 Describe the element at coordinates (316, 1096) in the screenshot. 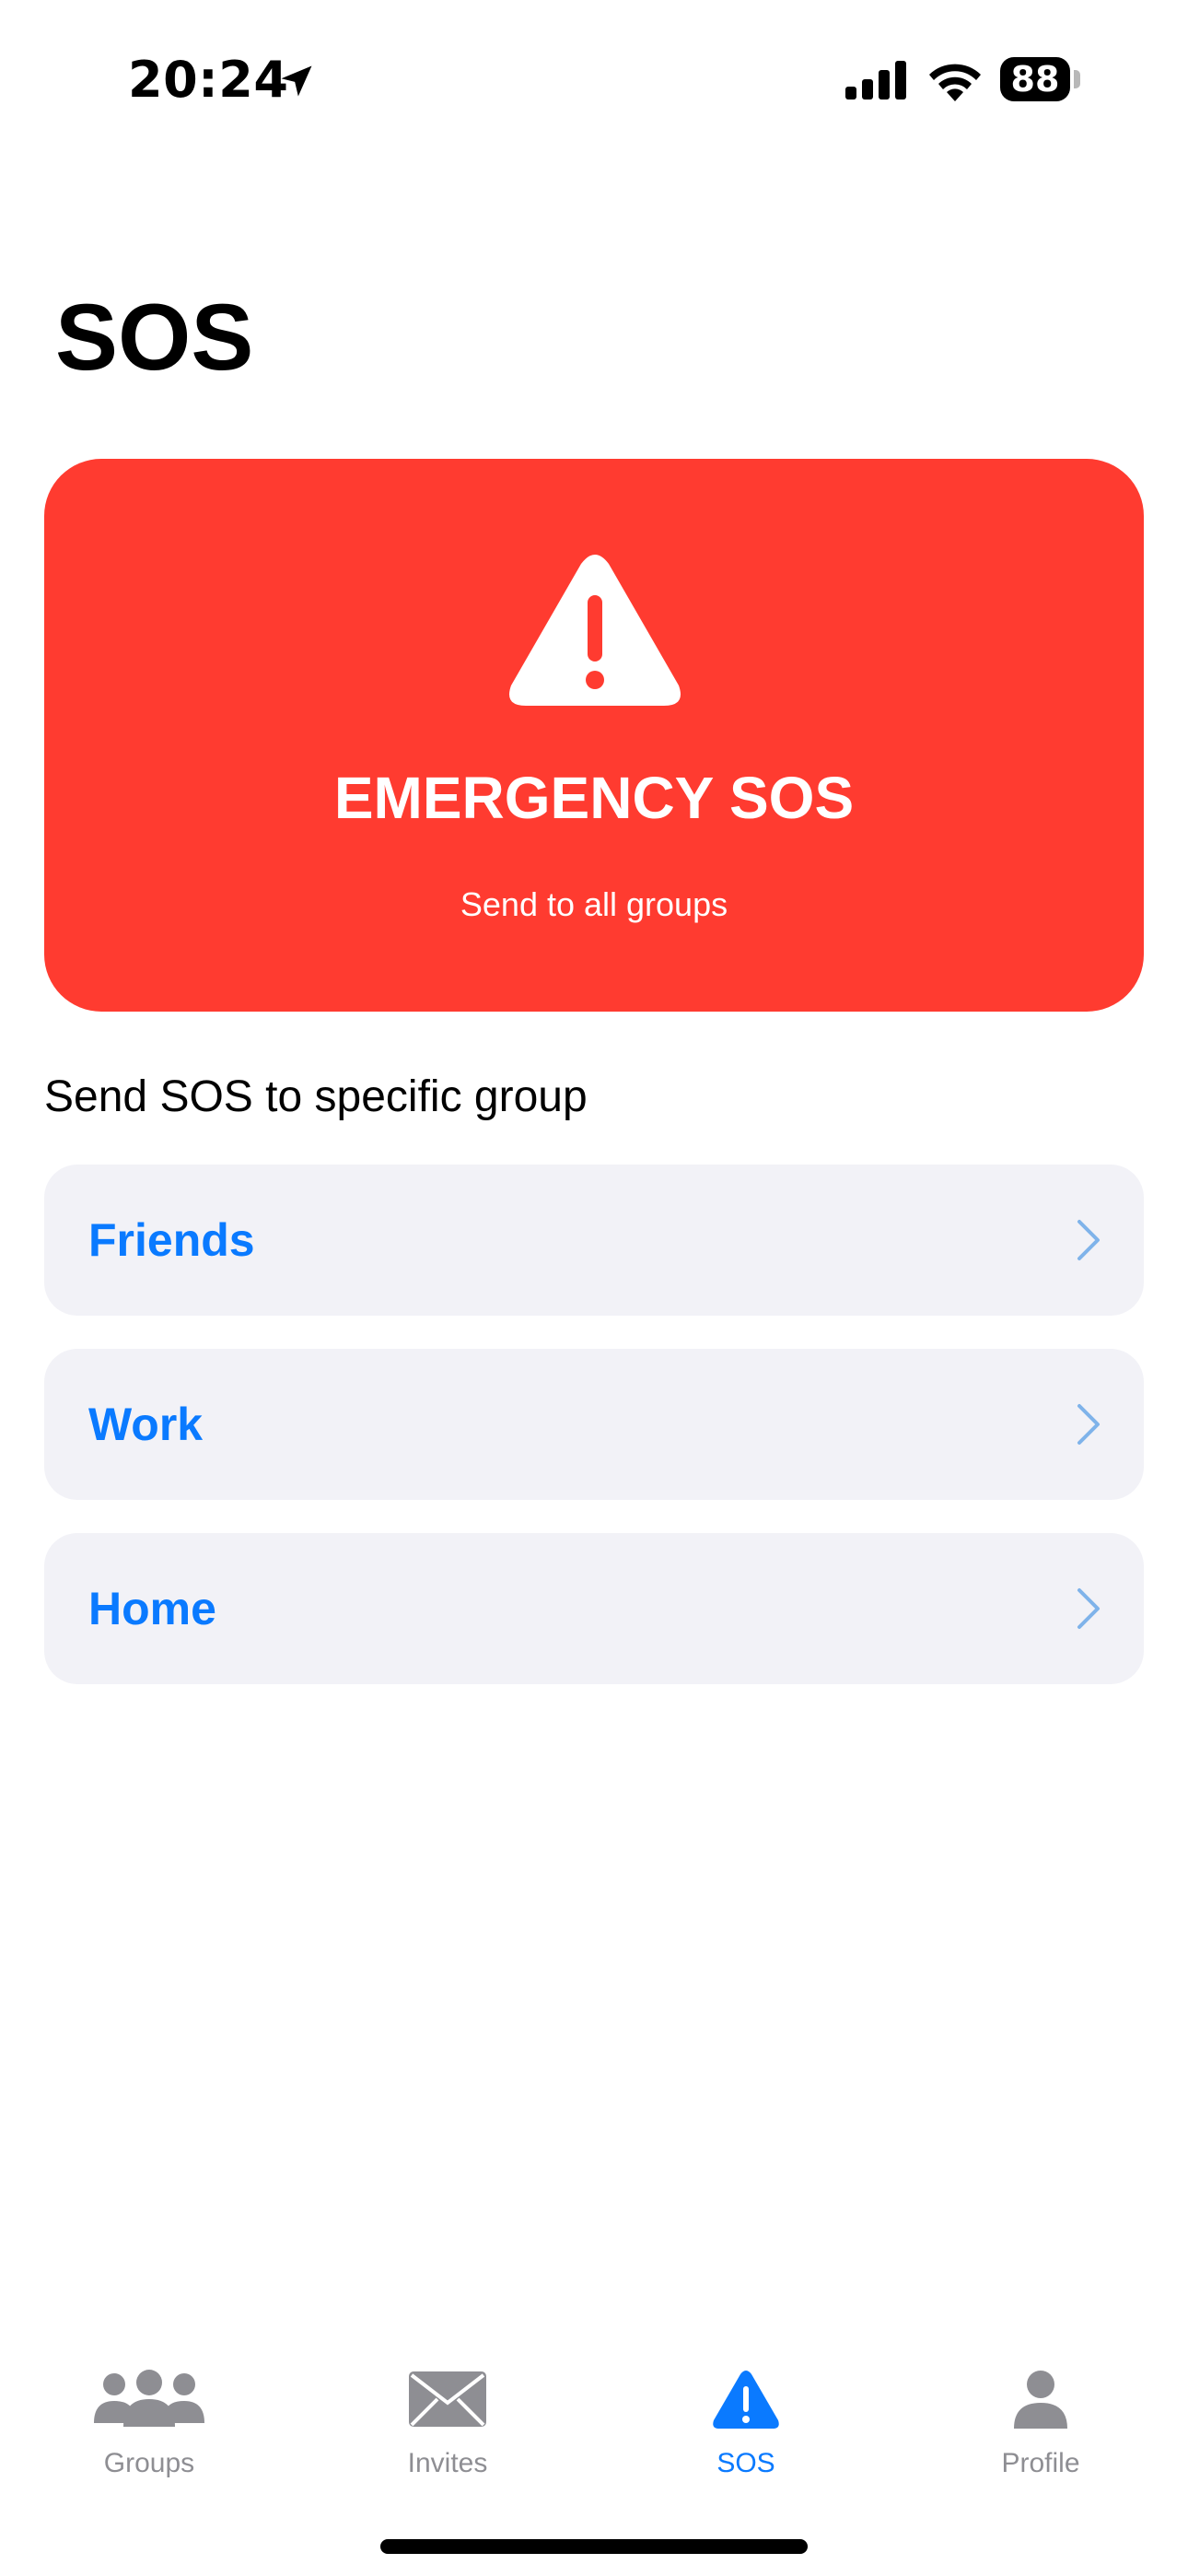

I see `section-heading: Send SOS to specific group` at that location.